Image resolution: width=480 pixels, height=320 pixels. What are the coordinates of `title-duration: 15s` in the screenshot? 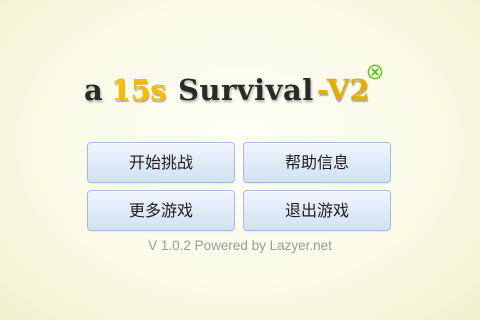 It's located at (138, 90).